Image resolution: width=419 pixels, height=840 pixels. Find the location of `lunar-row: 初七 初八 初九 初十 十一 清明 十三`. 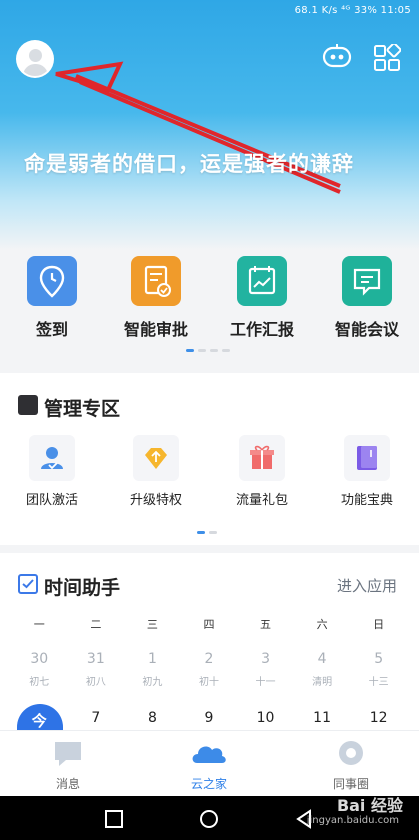

lunar-row: 初七 初八 初九 初十 十一 清明 十三 is located at coordinates (209, 680).